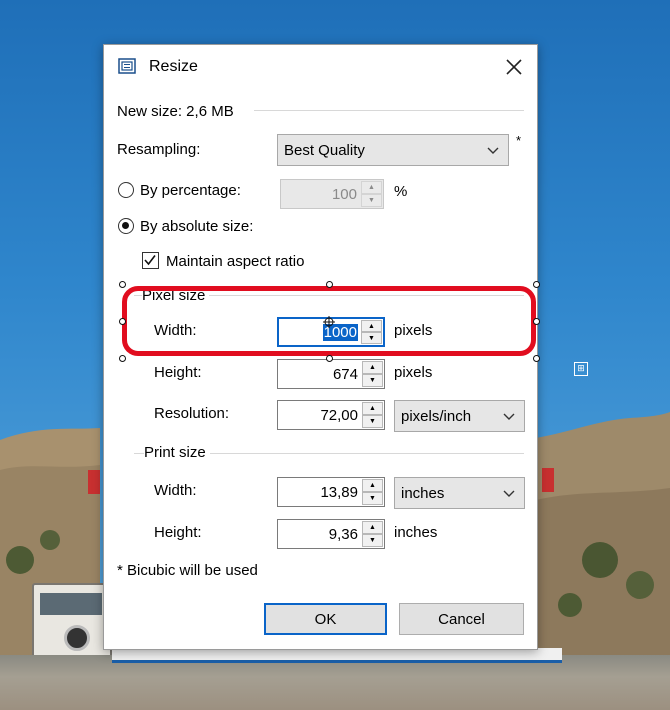 The width and height of the screenshot is (670, 710). What do you see at coordinates (423, 493) in the screenshot?
I see `print-width-unit: inches` at bounding box center [423, 493].